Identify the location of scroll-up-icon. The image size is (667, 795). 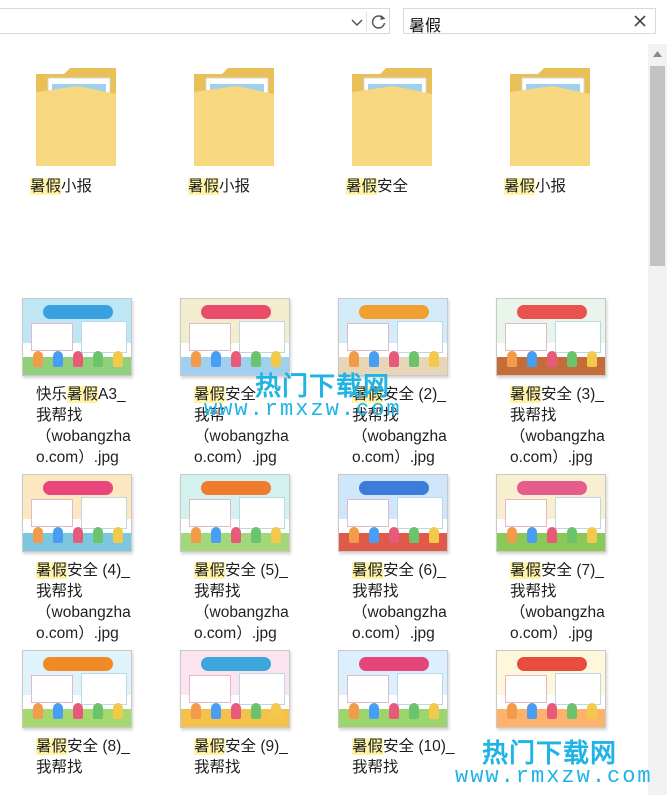
(657, 53).